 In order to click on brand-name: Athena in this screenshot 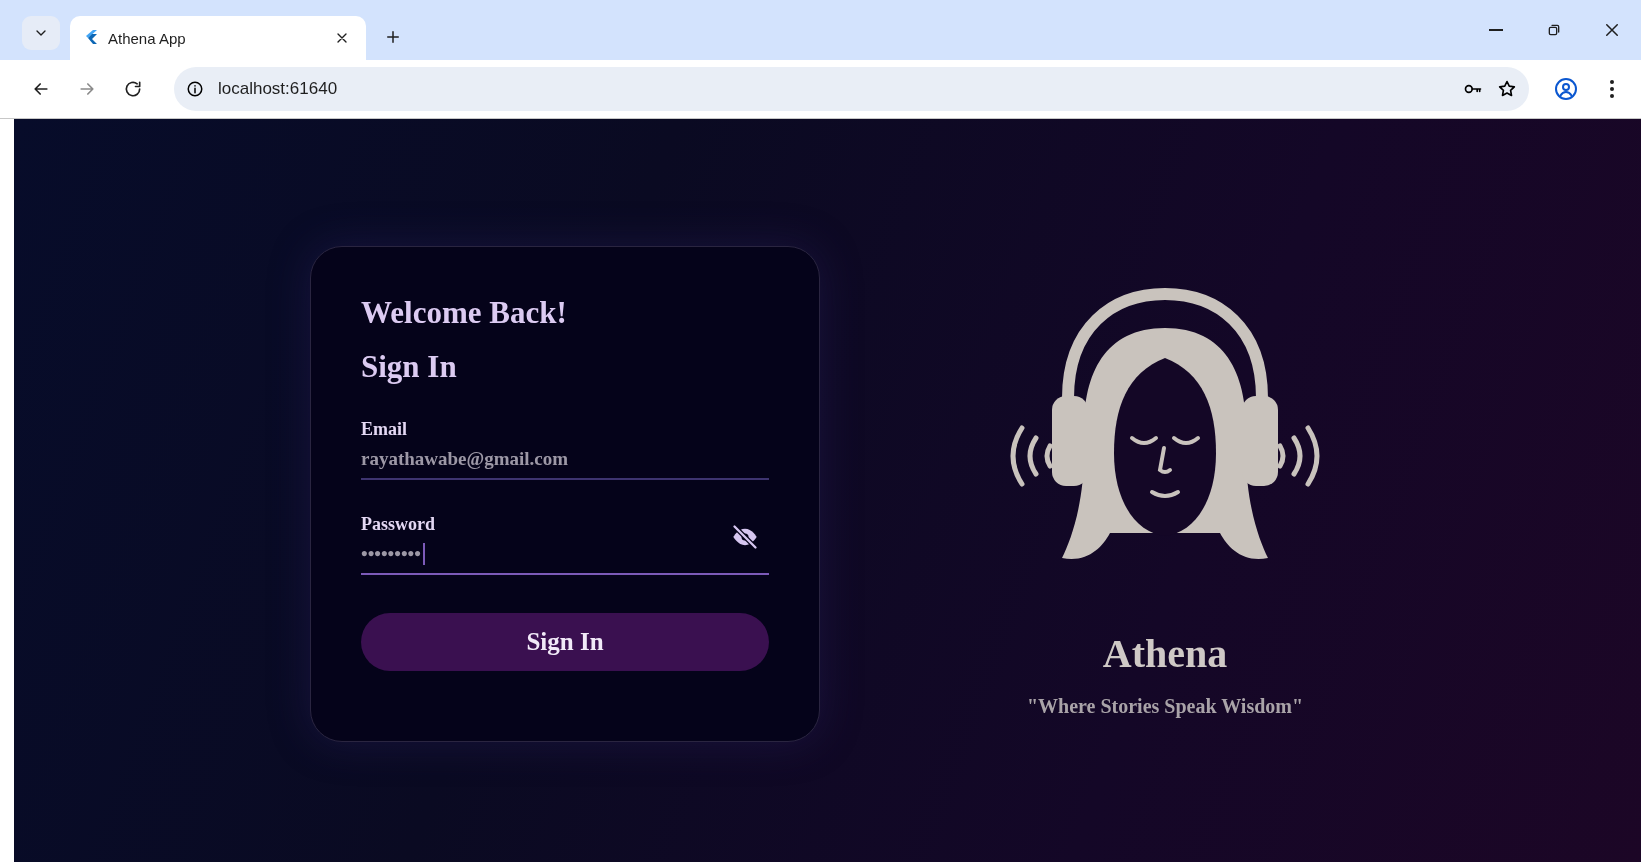, I will do `click(1165, 653)`.